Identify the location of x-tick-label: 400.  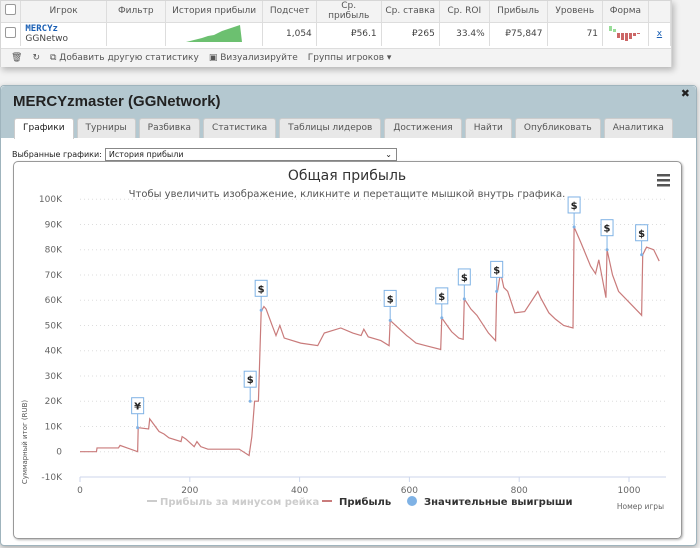
(299, 491).